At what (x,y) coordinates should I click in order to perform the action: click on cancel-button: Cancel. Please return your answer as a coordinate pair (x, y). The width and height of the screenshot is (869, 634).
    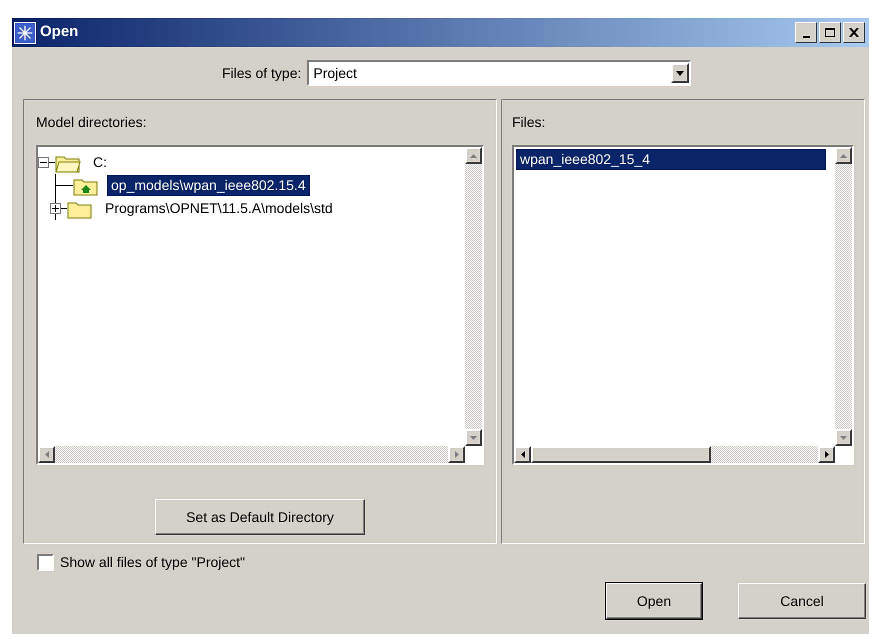
    Looking at the image, I should click on (802, 601).